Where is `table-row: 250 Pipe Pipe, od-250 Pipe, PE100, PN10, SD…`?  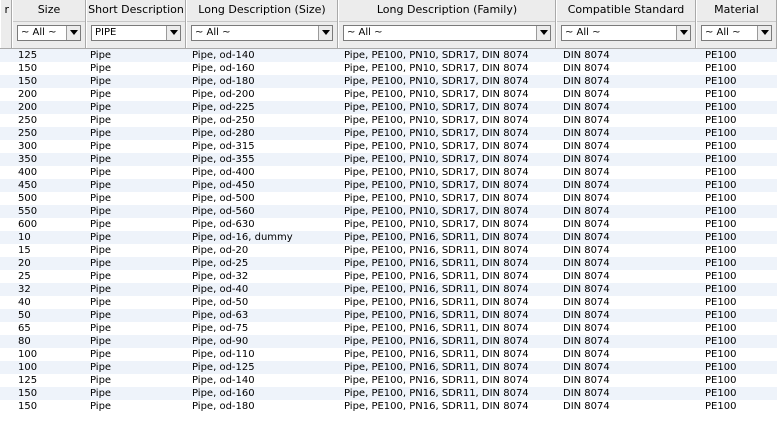
table-row: 250 Pipe Pipe, od-250 Pipe, PE100, PN10, SD… is located at coordinates (388, 120).